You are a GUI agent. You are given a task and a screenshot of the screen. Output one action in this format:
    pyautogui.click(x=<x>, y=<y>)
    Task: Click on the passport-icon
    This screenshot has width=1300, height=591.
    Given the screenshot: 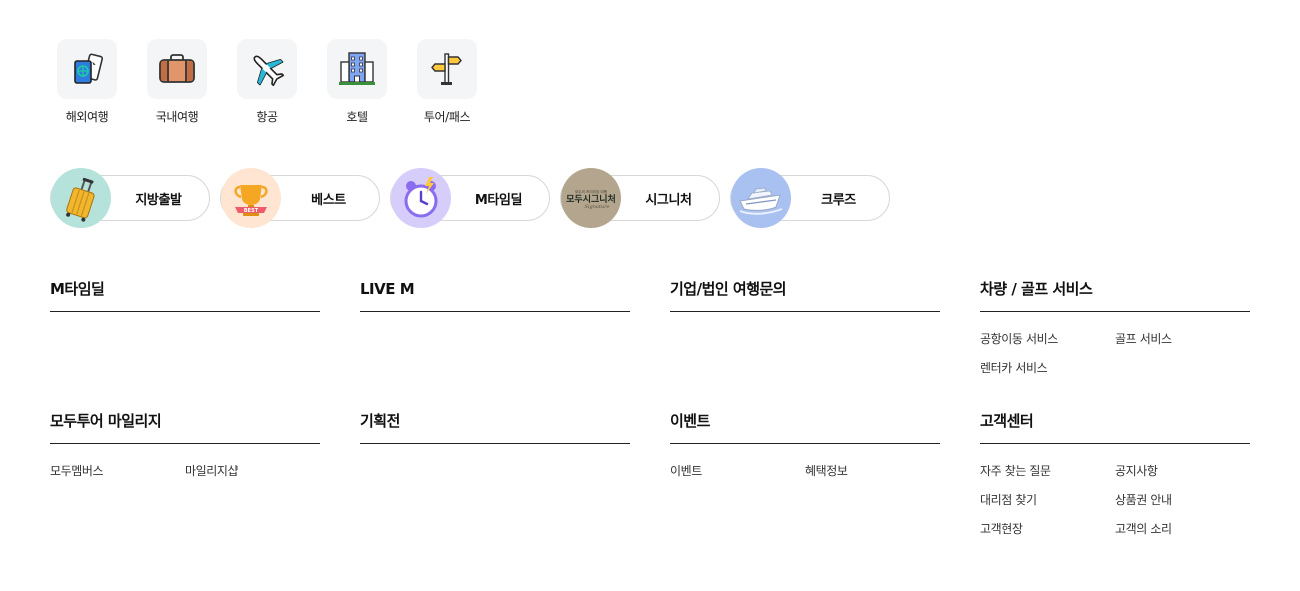 What is the action you would take?
    pyautogui.click(x=87, y=69)
    